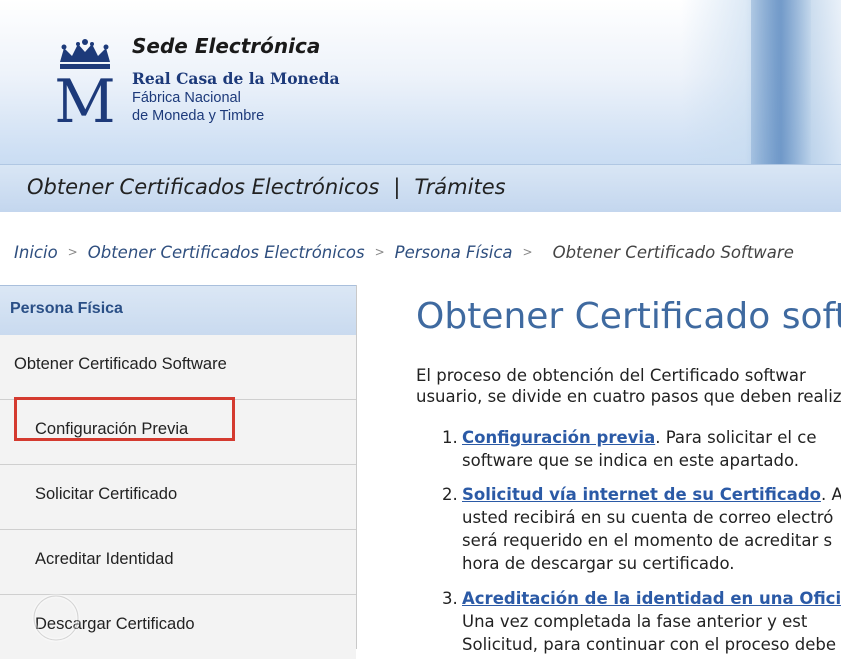  Describe the element at coordinates (198, 116) in the screenshot. I see `brand-org-line2: de Moneda y Timbre` at that location.